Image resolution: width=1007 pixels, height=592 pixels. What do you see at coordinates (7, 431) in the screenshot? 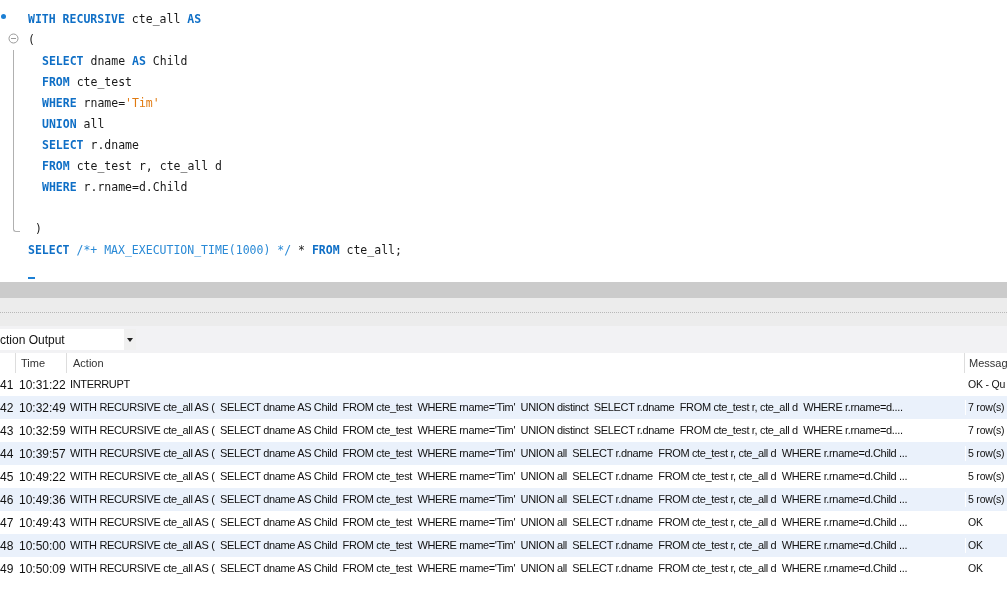
I see `row-number: 43` at bounding box center [7, 431].